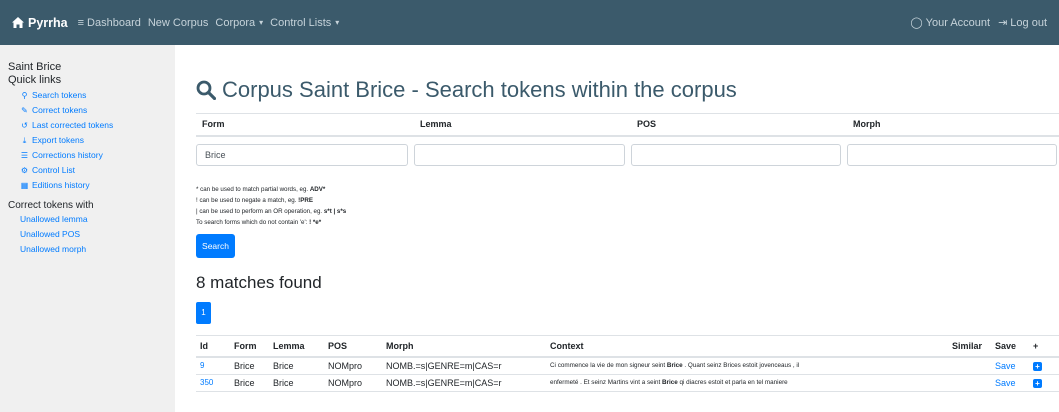  Describe the element at coordinates (296, 346) in the screenshot. I see `col-lemma: Lemma` at that location.